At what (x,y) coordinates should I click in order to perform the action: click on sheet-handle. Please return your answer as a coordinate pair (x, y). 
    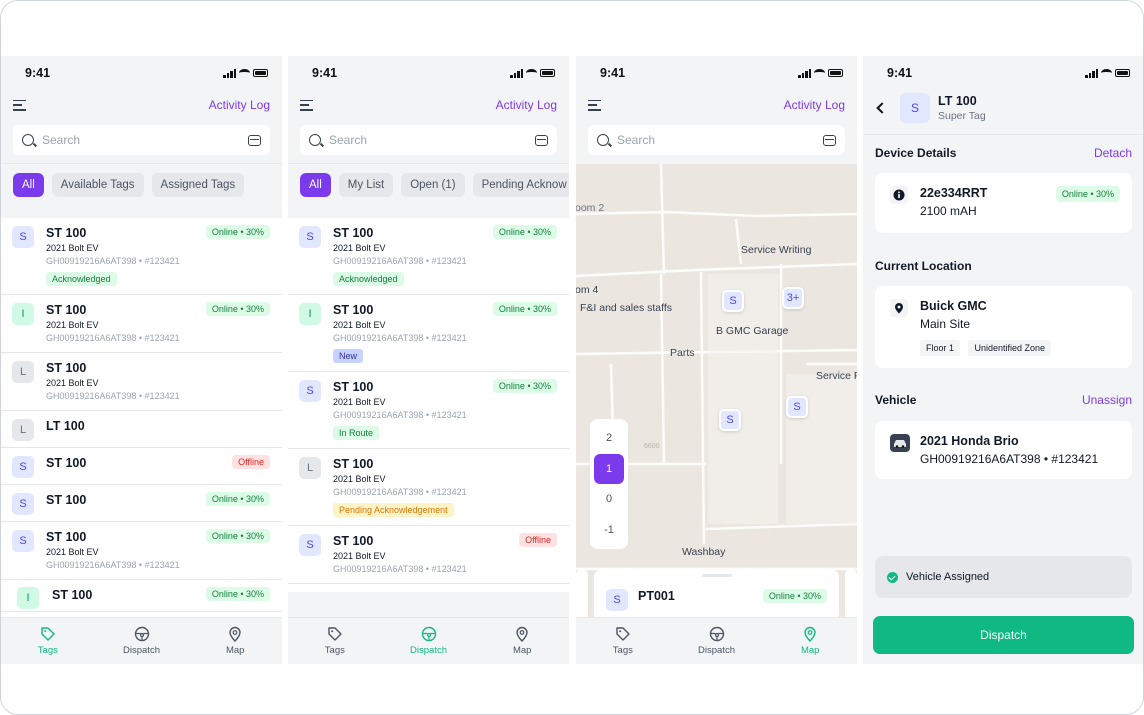
    Looking at the image, I should click on (716, 575).